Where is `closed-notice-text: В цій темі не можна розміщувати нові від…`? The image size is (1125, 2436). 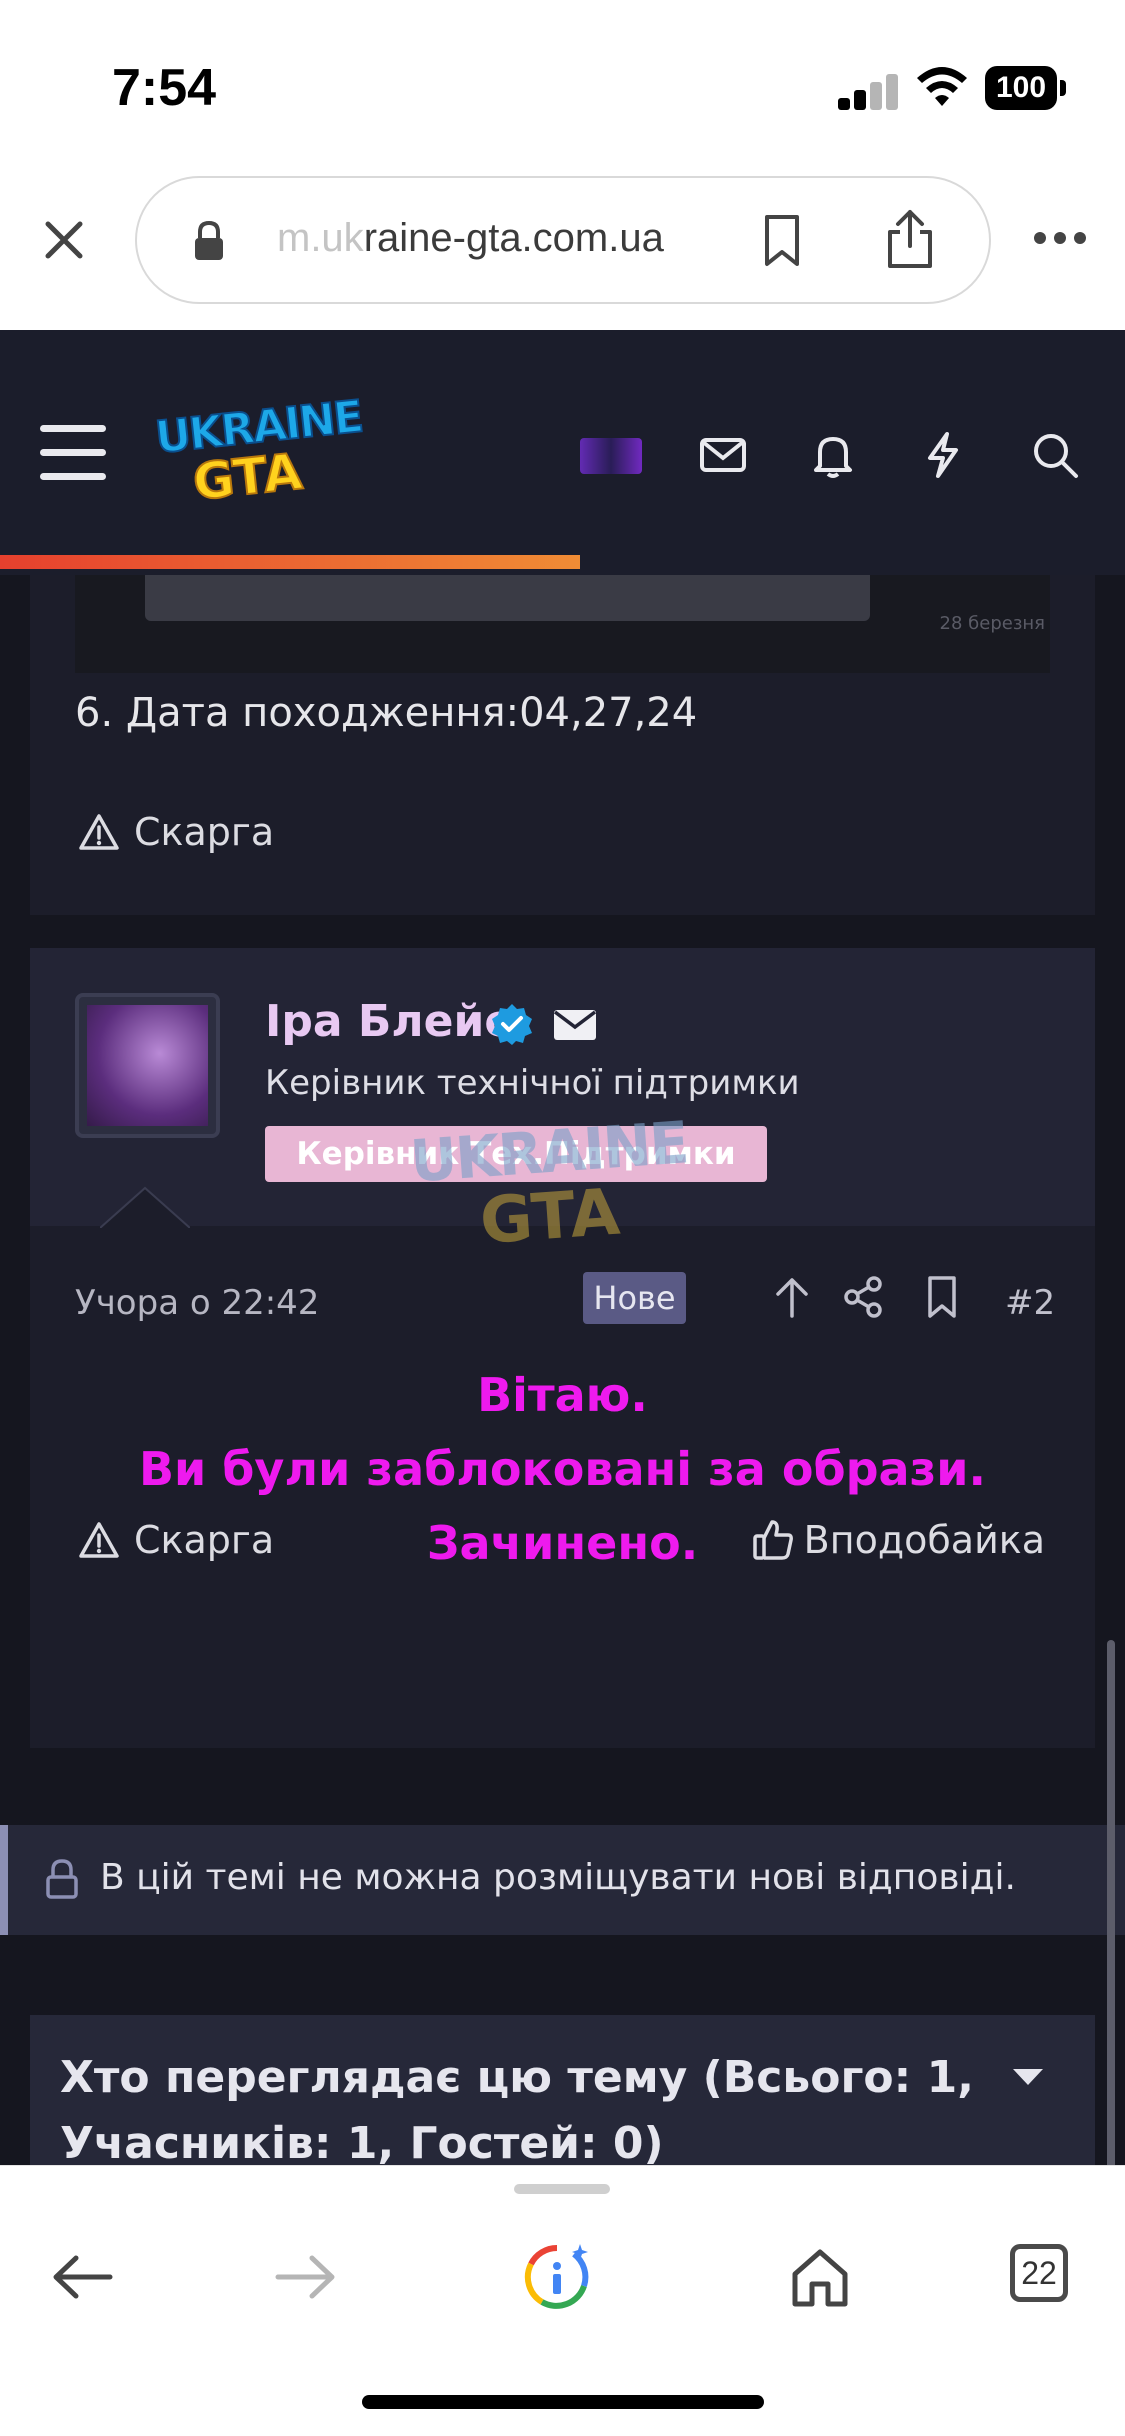 closed-notice-text: В цій темі не можна розміщувати нові від… is located at coordinates (558, 1877).